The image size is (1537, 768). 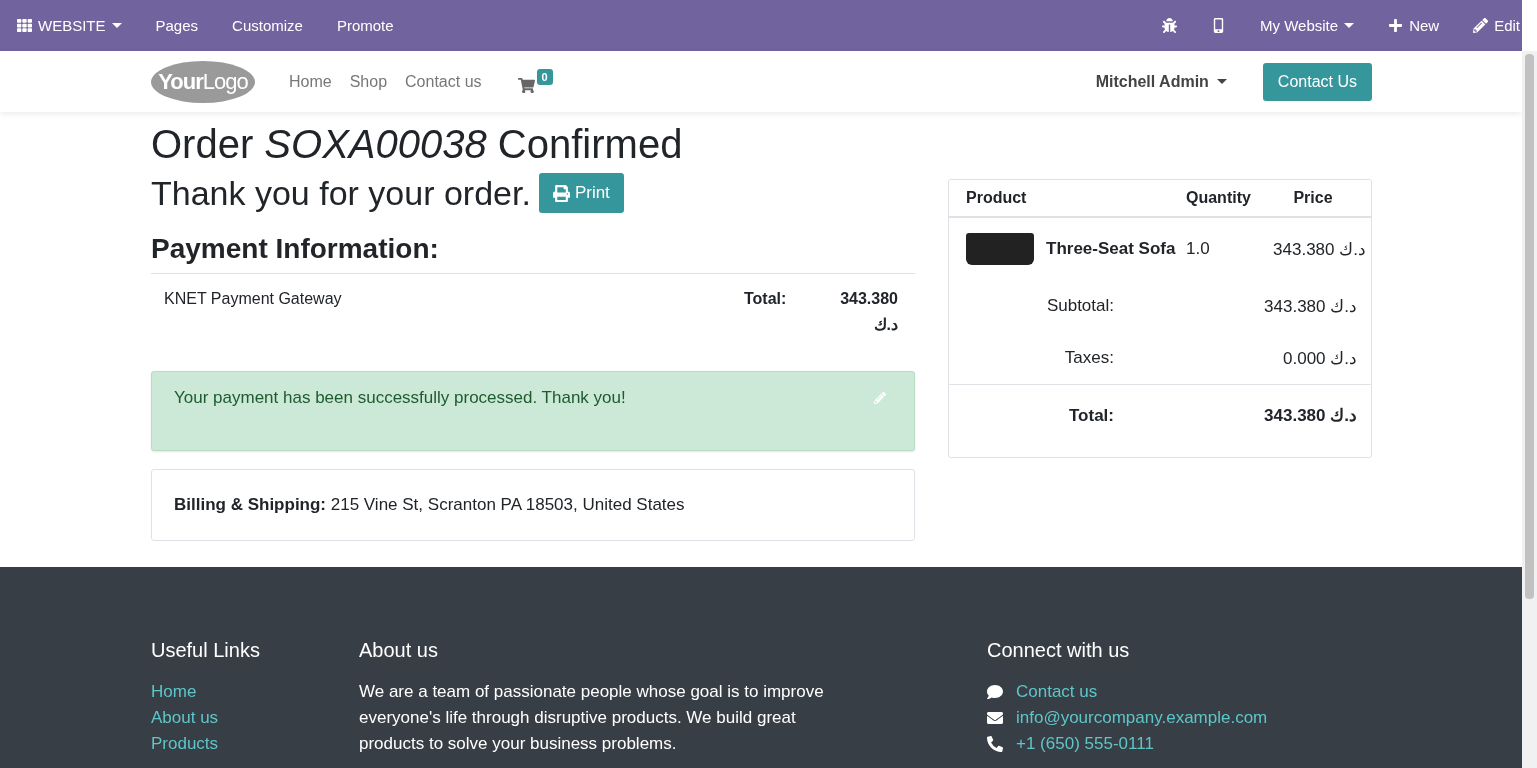 I want to click on printer-icon, so click(x=561, y=193).